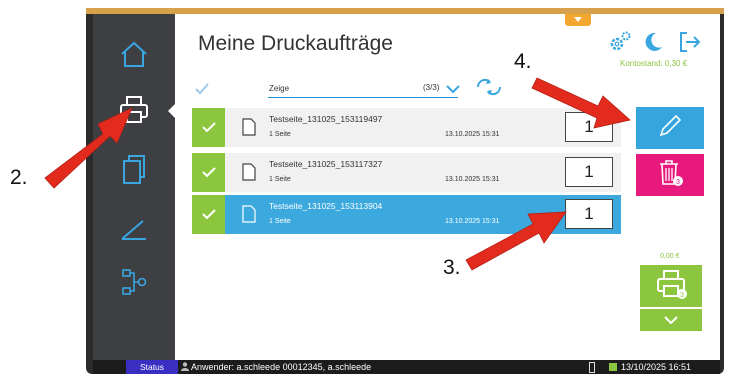 The image size is (730, 376). What do you see at coordinates (523, 61) in the screenshot?
I see `callout-4: 4.` at bounding box center [523, 61].